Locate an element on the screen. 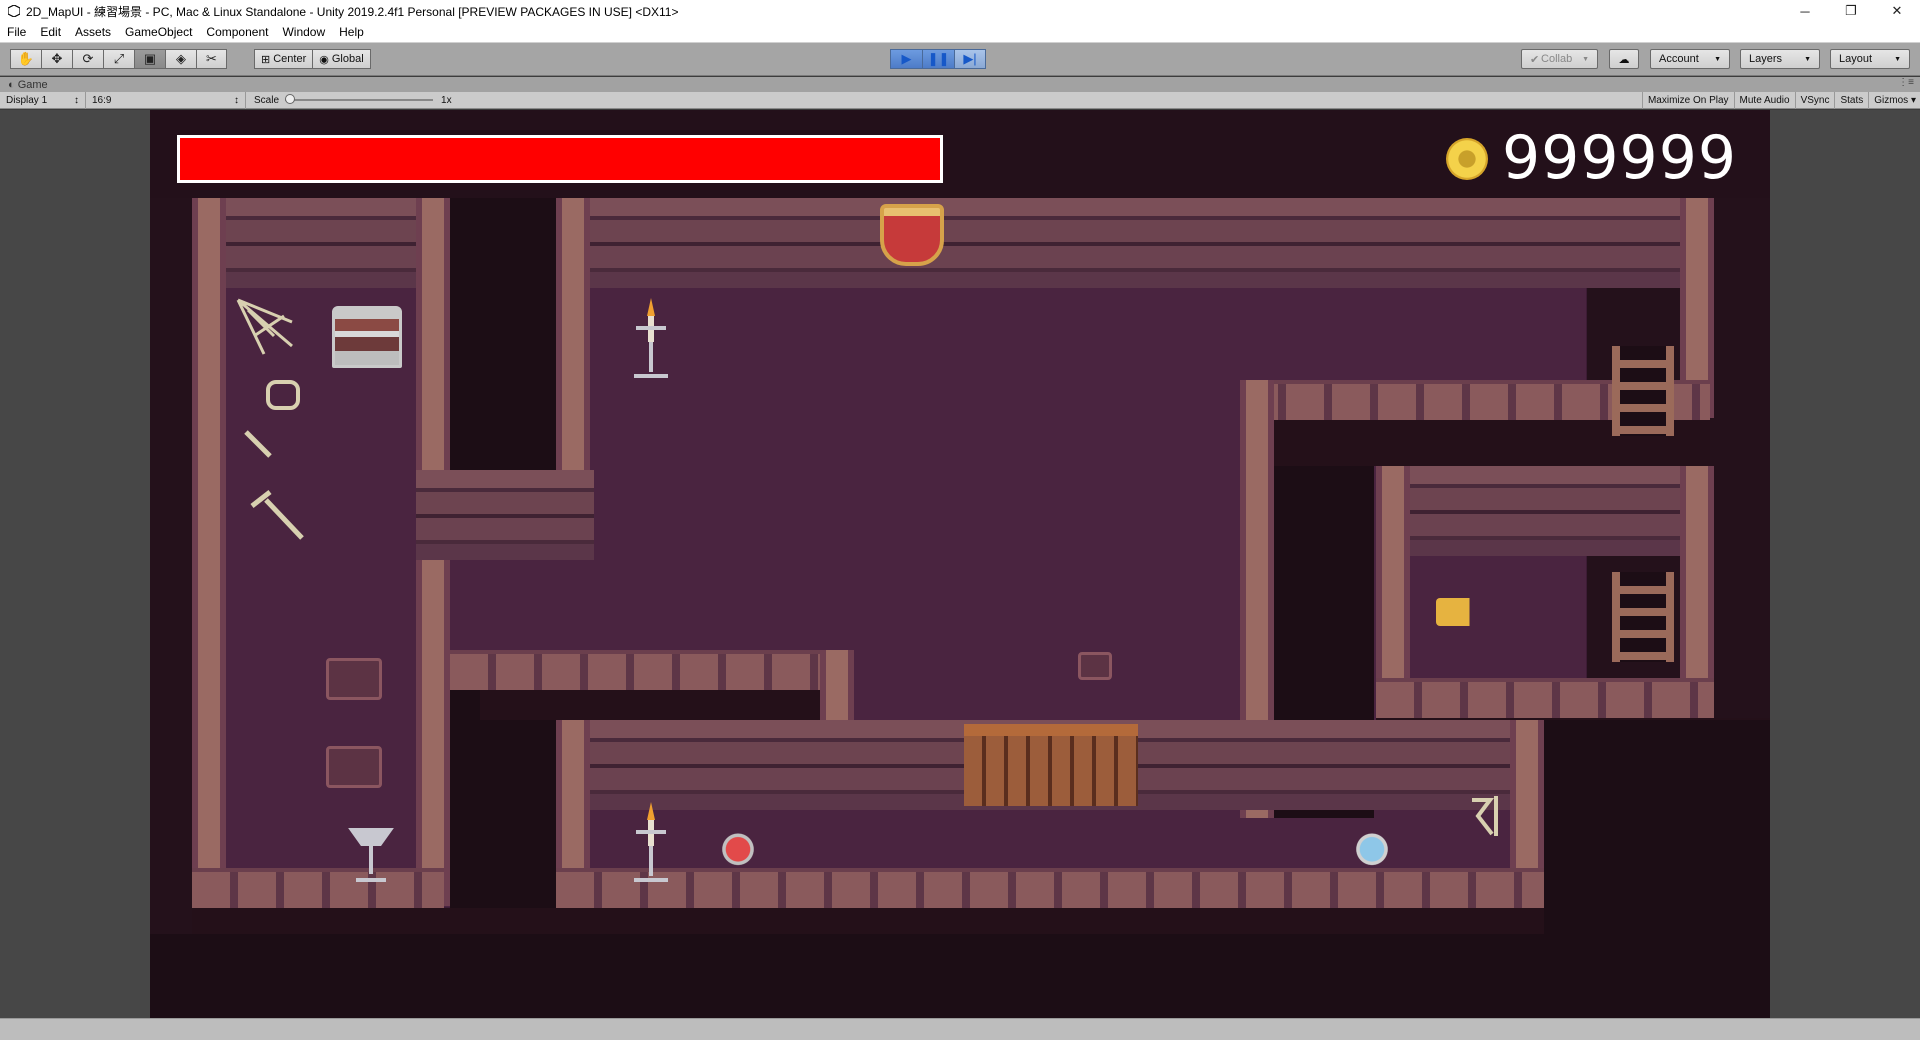 Image resolution: width=1920 pixels, height=1040 pixels. layout-dropdown: Layout ▼ is located at coordinates (1870, 59).